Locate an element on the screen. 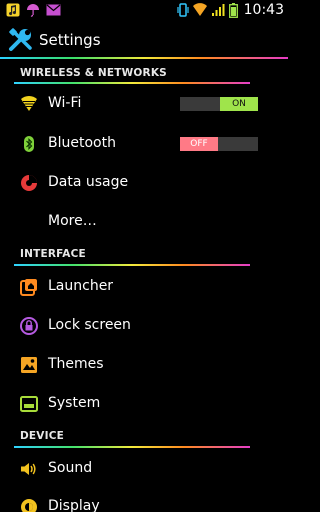 The height and width of the screenshot is (512, 320). settings-item-launcher: Launcher is located at coordinates (144, 287).